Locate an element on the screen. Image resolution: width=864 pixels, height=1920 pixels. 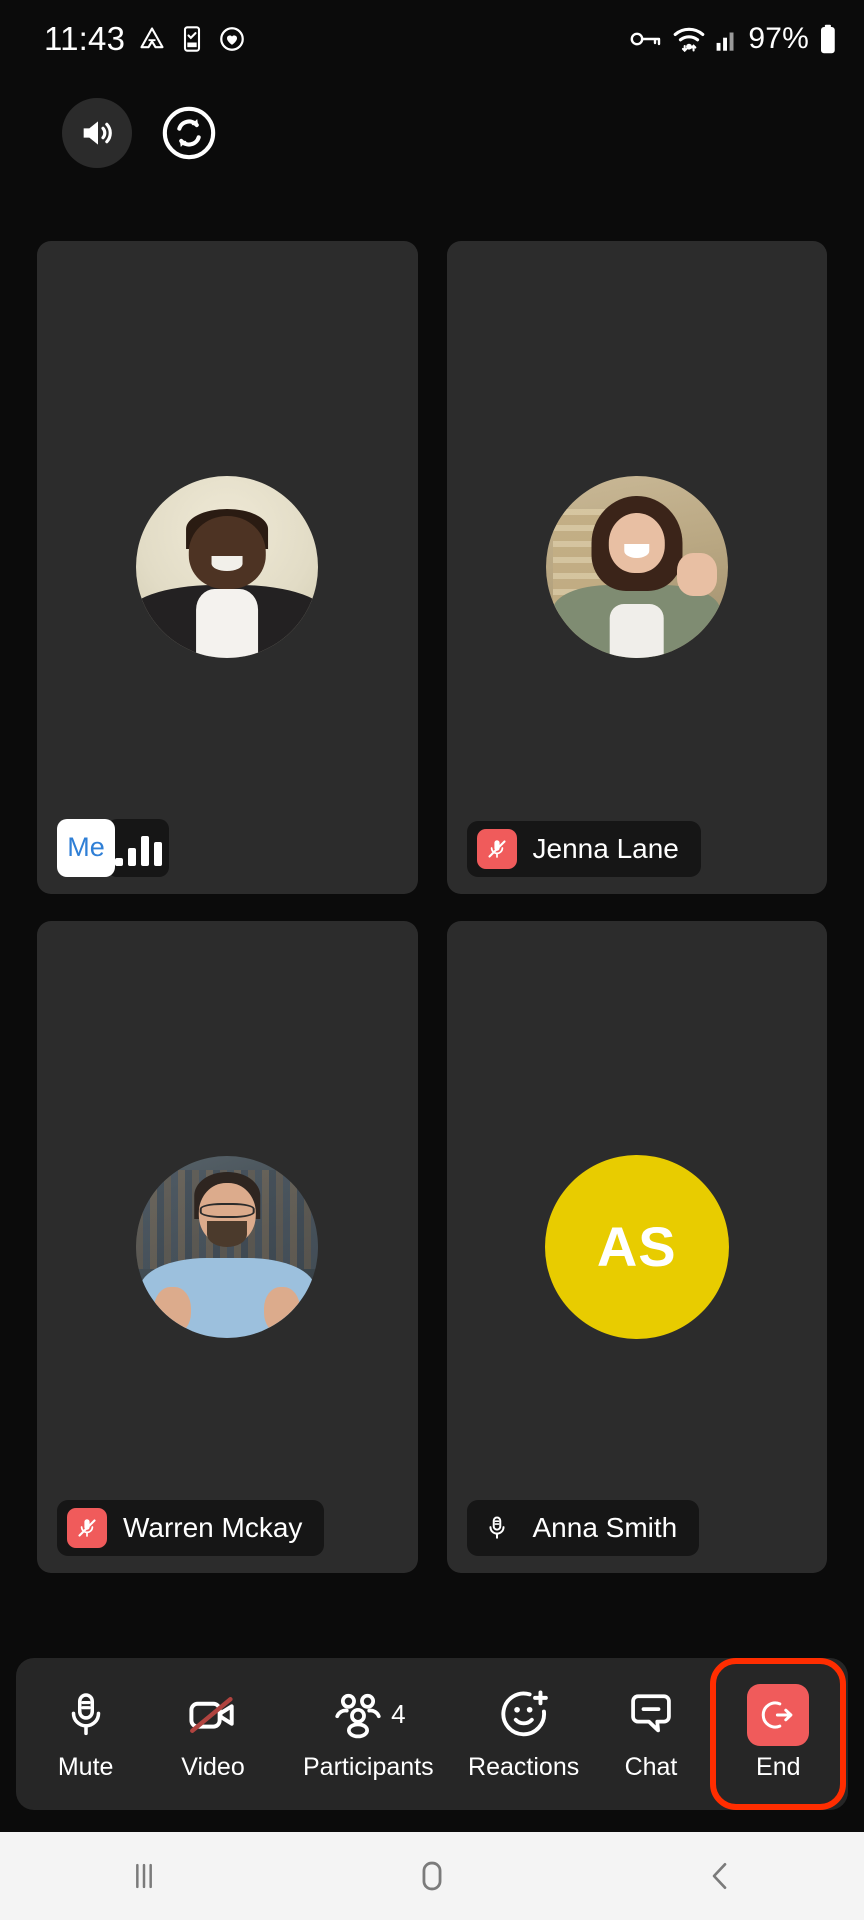
video-label: Video is located at coordinates (213, 1766).